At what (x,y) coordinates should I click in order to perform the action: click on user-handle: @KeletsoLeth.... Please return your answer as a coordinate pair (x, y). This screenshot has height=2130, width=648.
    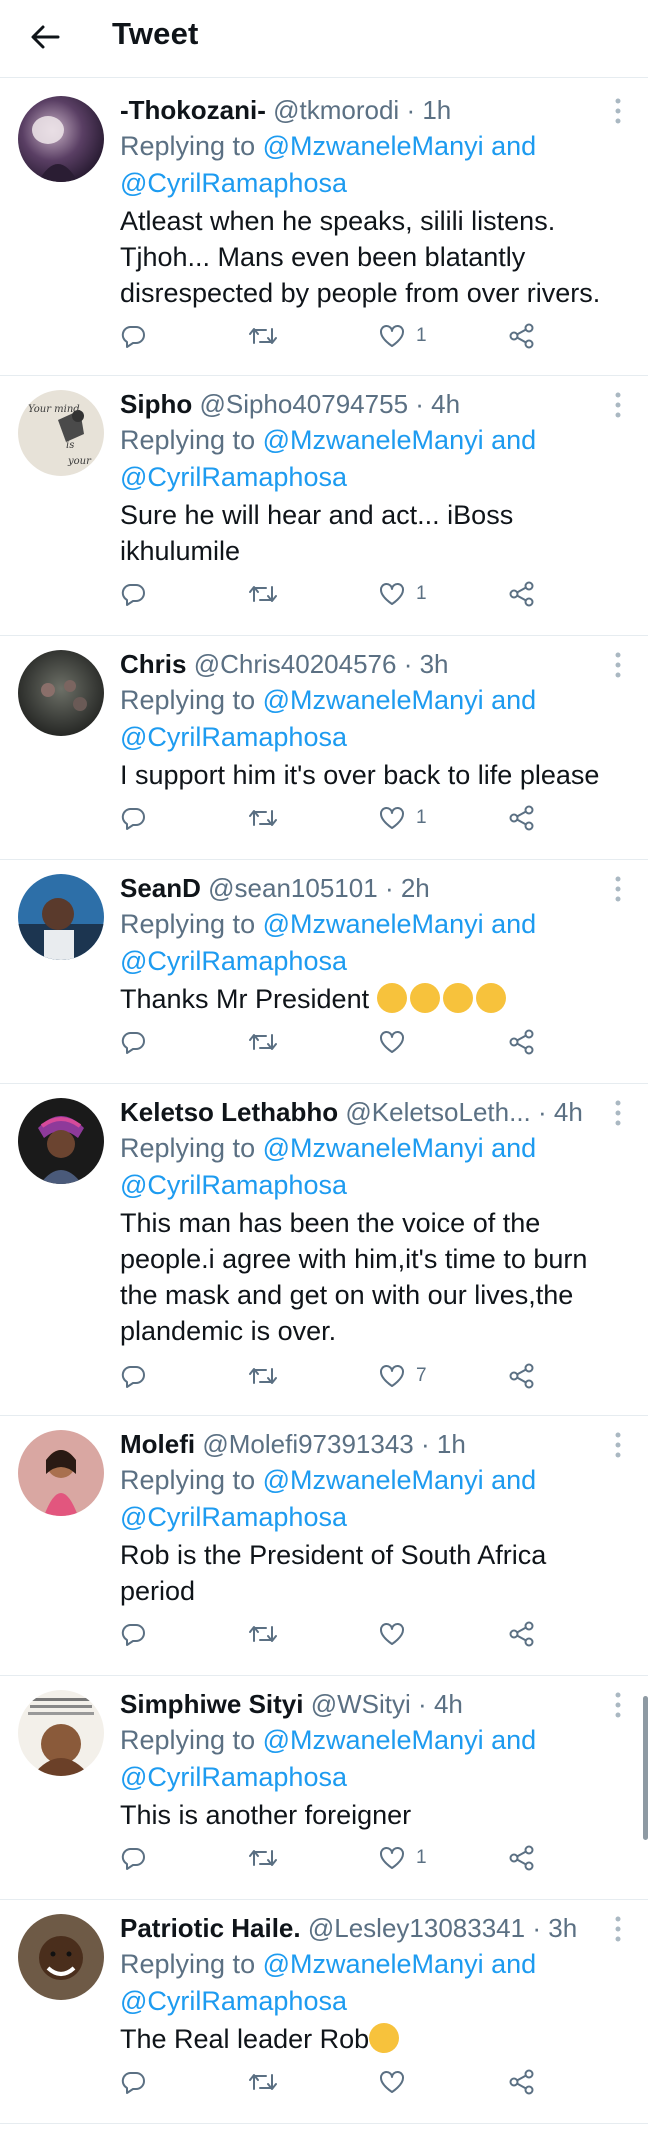
    Looking at the image, I should click on (437, 1112).